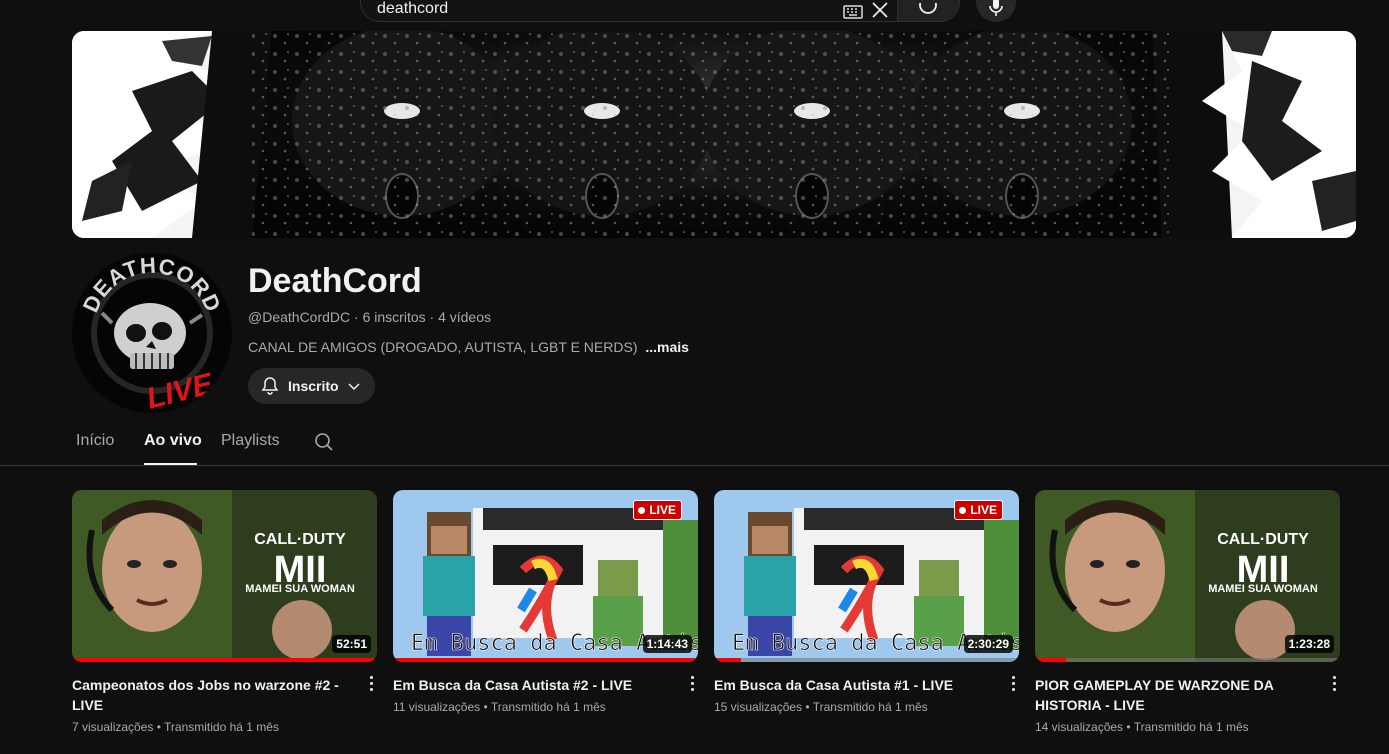 Image resolution: width=1389 pixels, height=754 pixels. I want to click on video-duration: 1:14:43, so click(667, 644).